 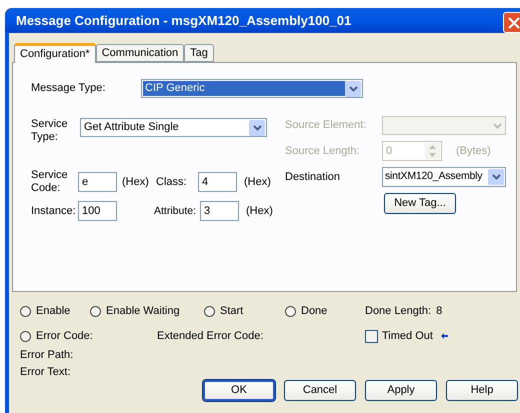 What do you see at coordinates (398, 311) in the screenshot?
I see `status-label: Done Length:` at bounding box center [398, 311].